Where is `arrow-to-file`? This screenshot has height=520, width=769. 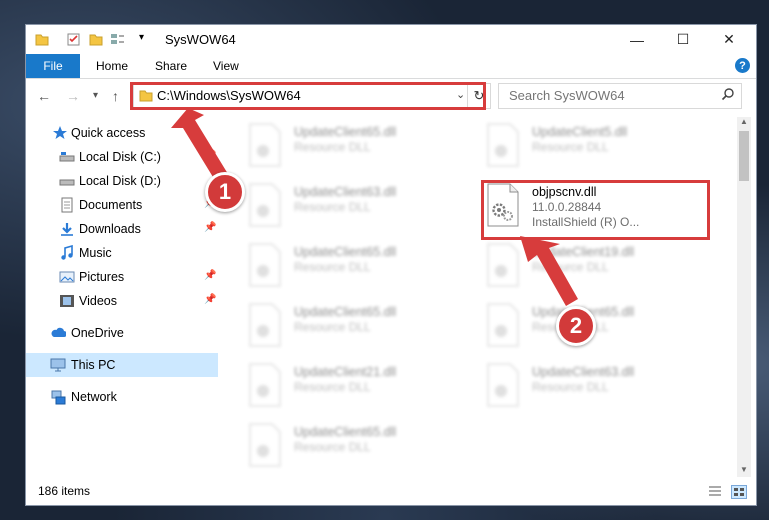
arrow-to-file is located at coordinates (549, 271).